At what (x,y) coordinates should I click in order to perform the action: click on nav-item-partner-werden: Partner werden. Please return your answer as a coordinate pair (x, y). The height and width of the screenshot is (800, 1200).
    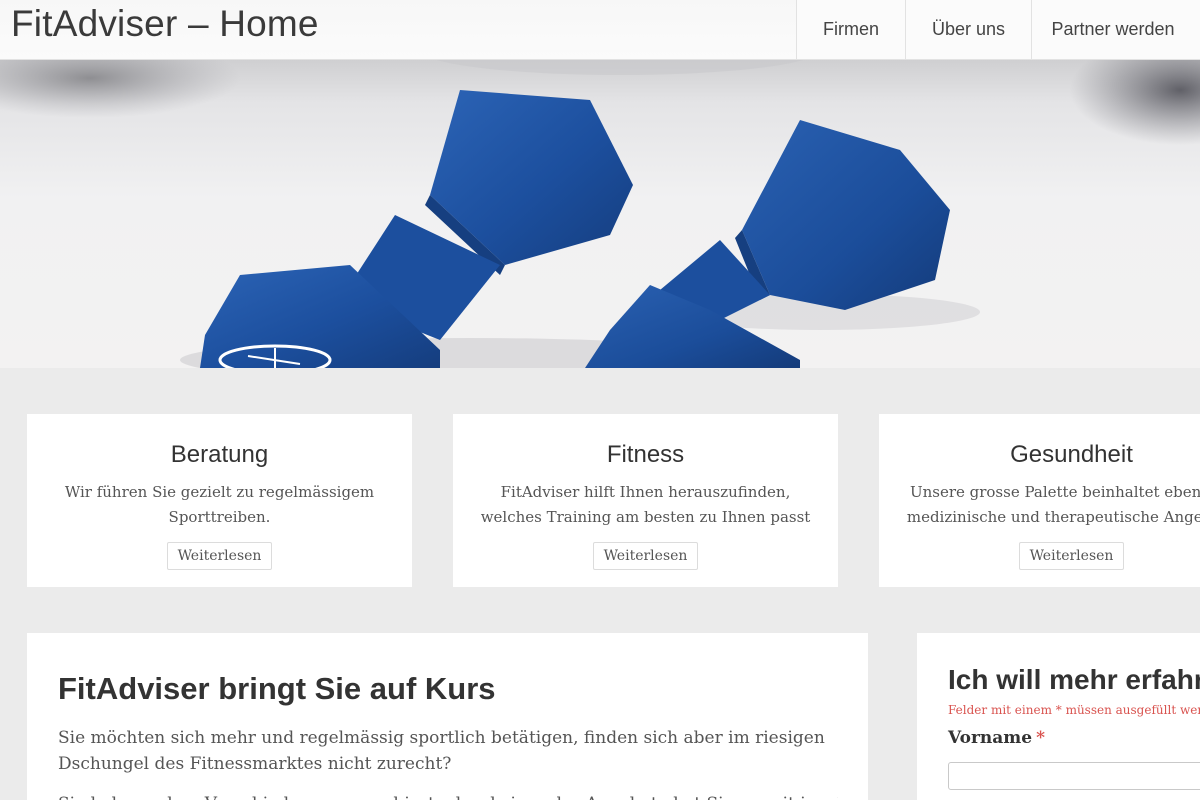
    Looking at the image, I should click on (1115, 29).